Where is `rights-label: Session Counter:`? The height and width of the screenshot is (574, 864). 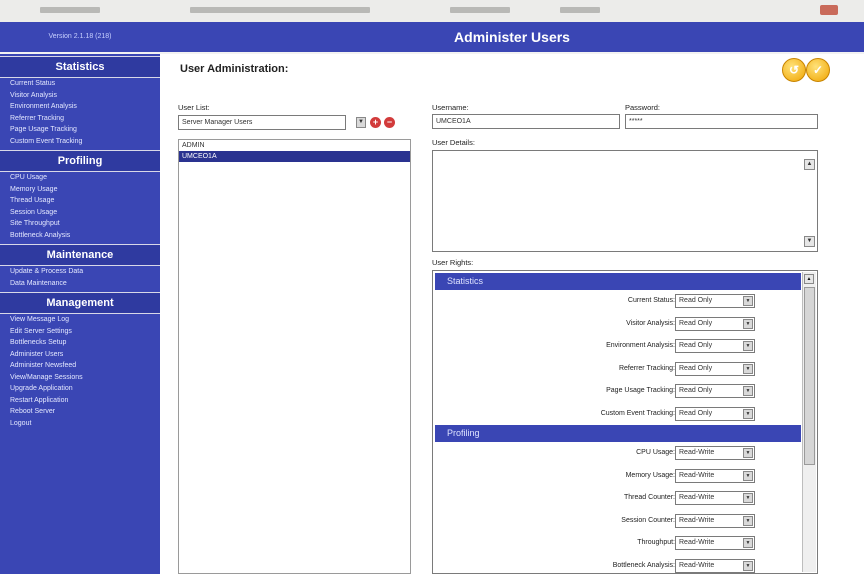
rights-label: Session Counter: is located at coordinates (648, 520).